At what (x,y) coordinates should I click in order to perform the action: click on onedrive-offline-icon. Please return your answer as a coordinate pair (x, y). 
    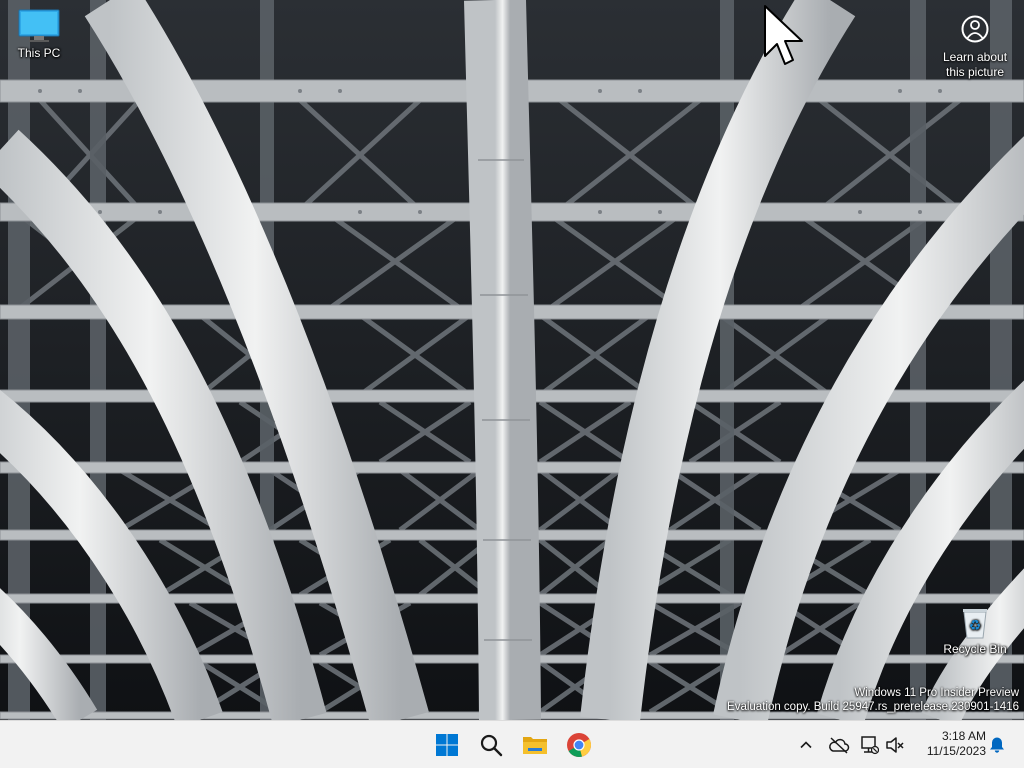
    Looking at the image, I should click on (839, 745).